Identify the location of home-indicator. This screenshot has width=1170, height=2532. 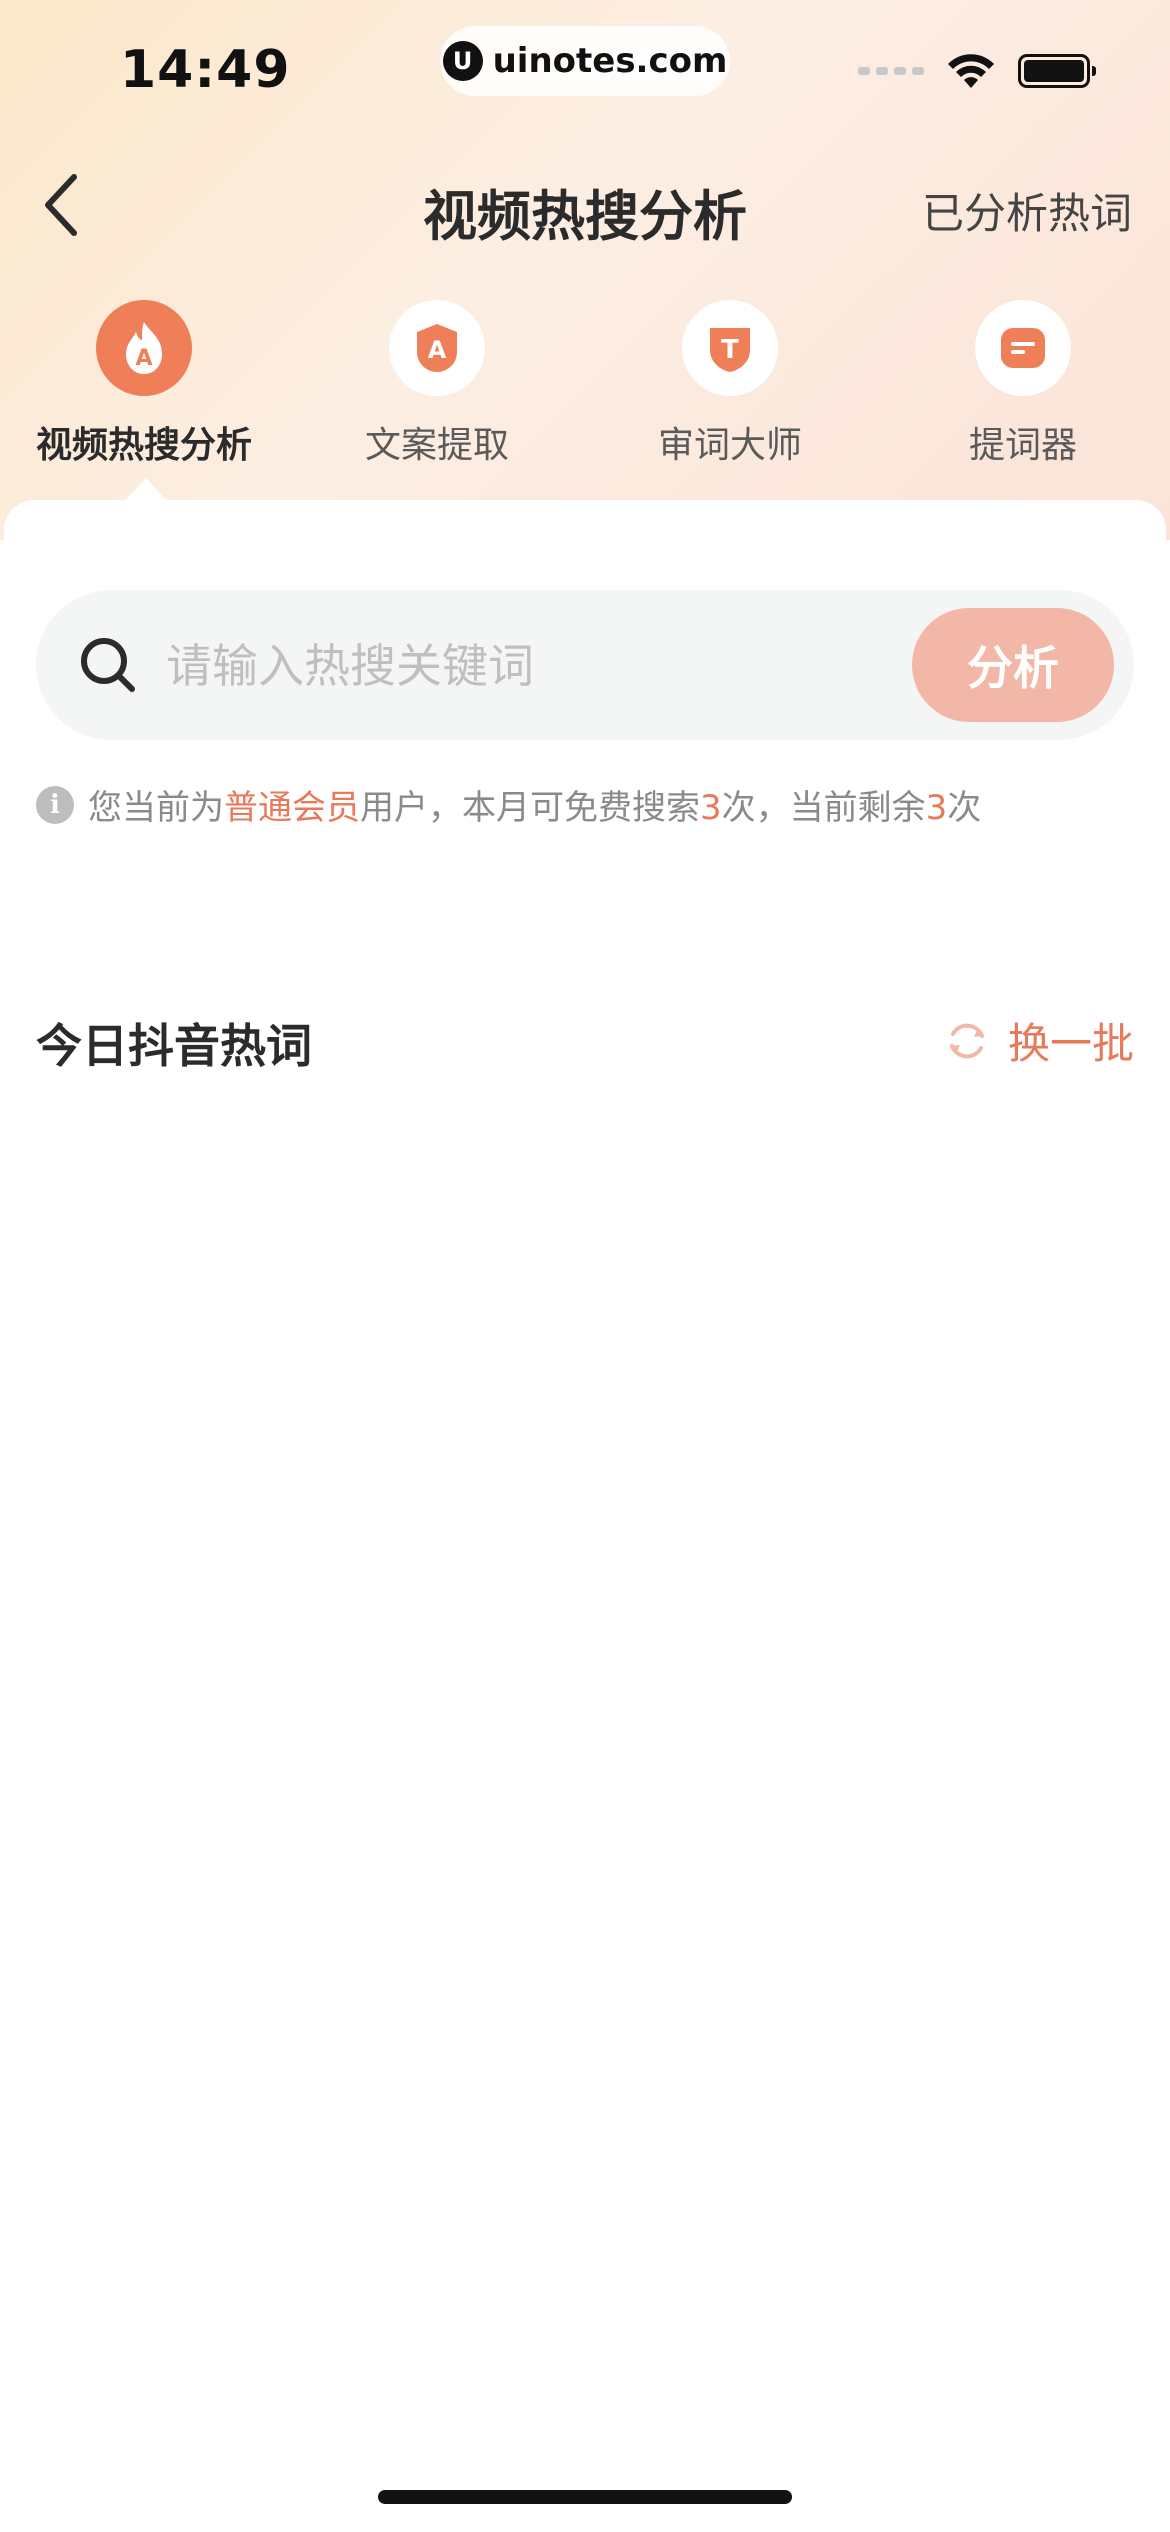
(585, 2497).